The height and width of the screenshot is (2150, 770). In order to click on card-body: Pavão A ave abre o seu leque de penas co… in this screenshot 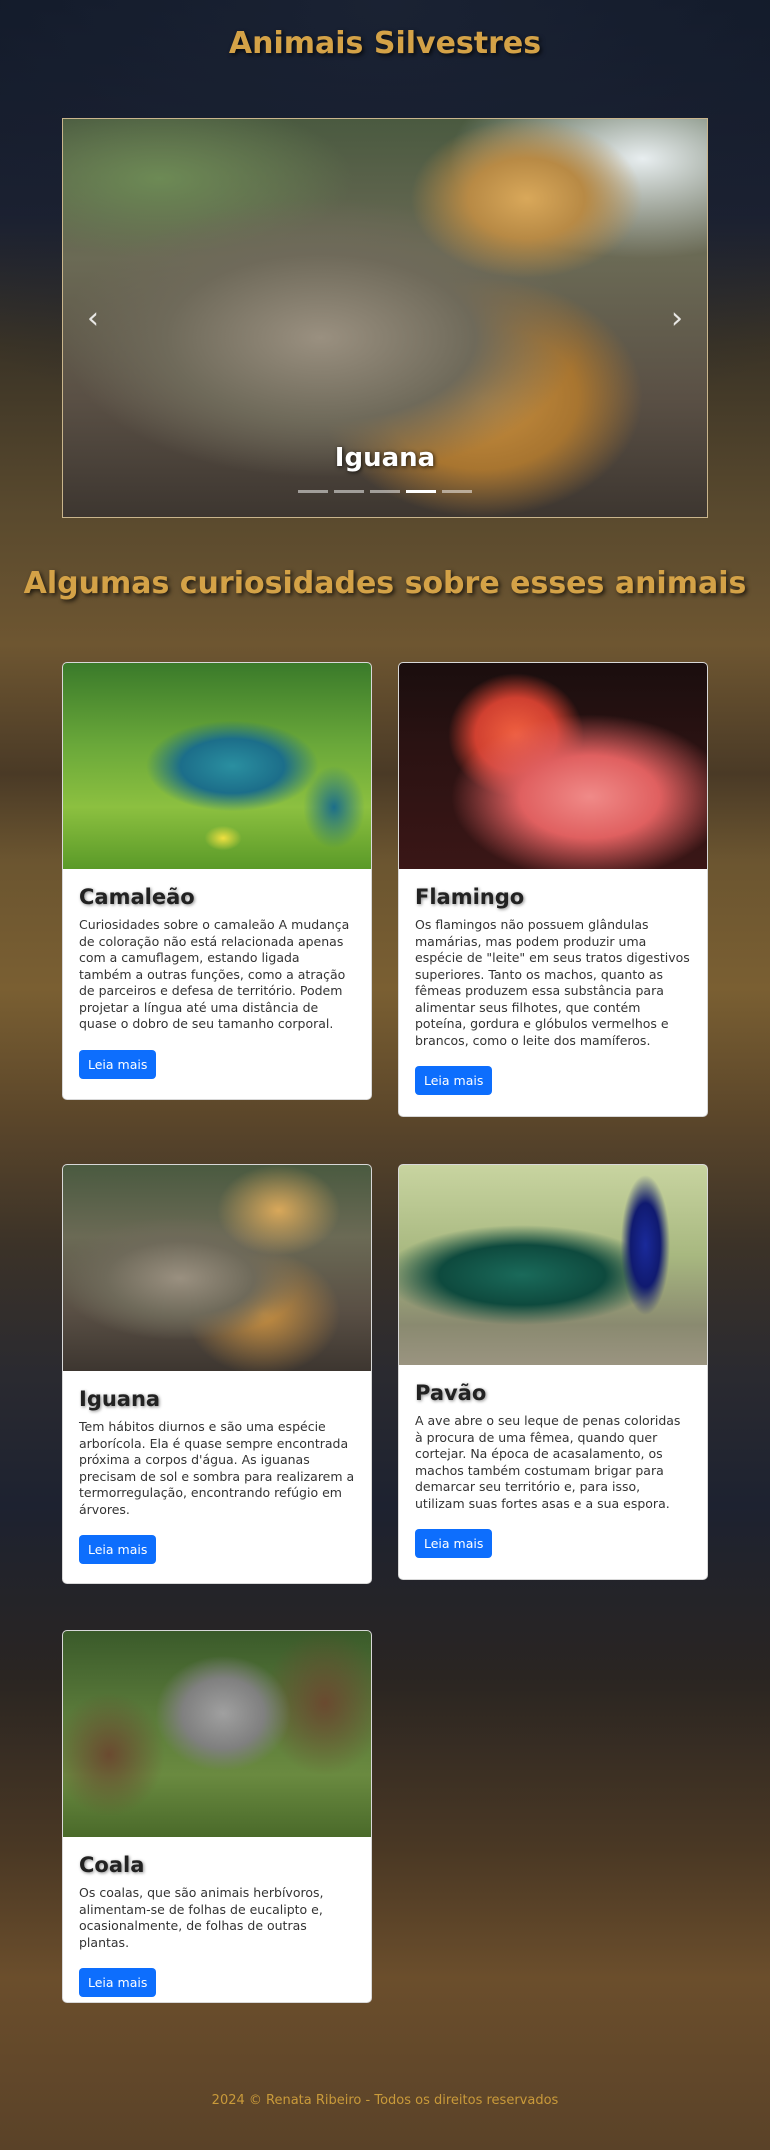, I will do `click(553, 1469)`.